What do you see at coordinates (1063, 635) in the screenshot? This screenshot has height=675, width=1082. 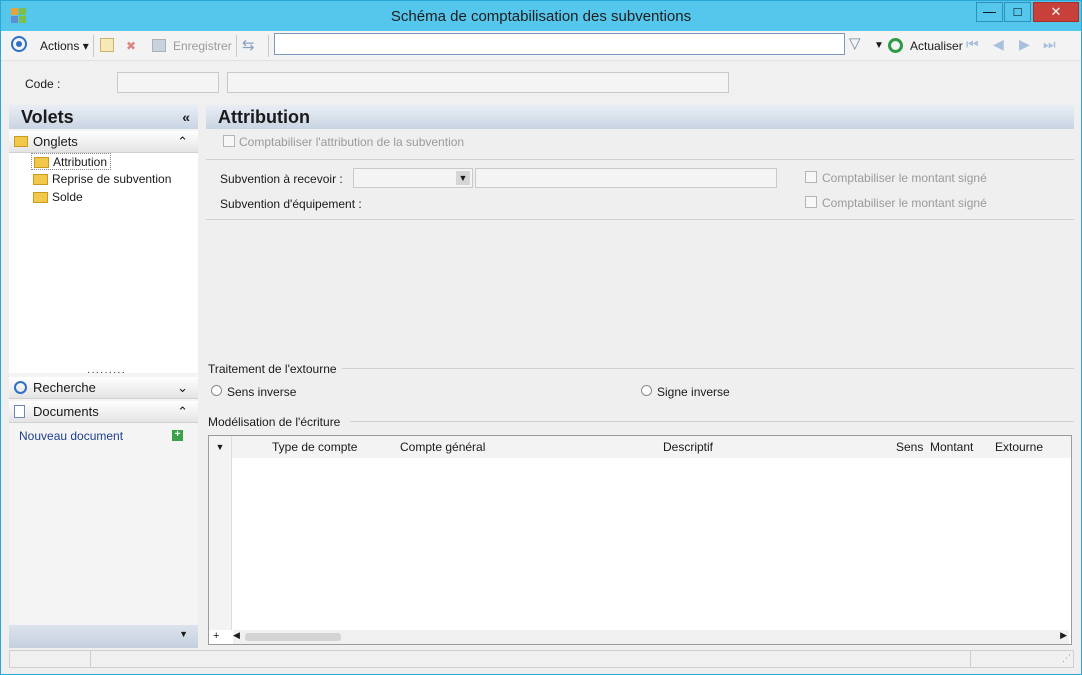 I see `scroll-right-icon: ▶` at bounding box center [1063, 635].